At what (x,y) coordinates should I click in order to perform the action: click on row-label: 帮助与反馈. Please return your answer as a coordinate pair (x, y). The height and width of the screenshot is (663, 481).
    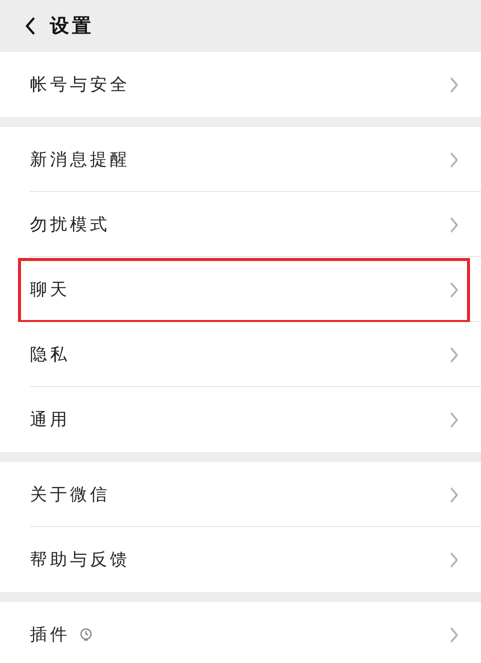
    Looking at the image, I should click on (80, 560).